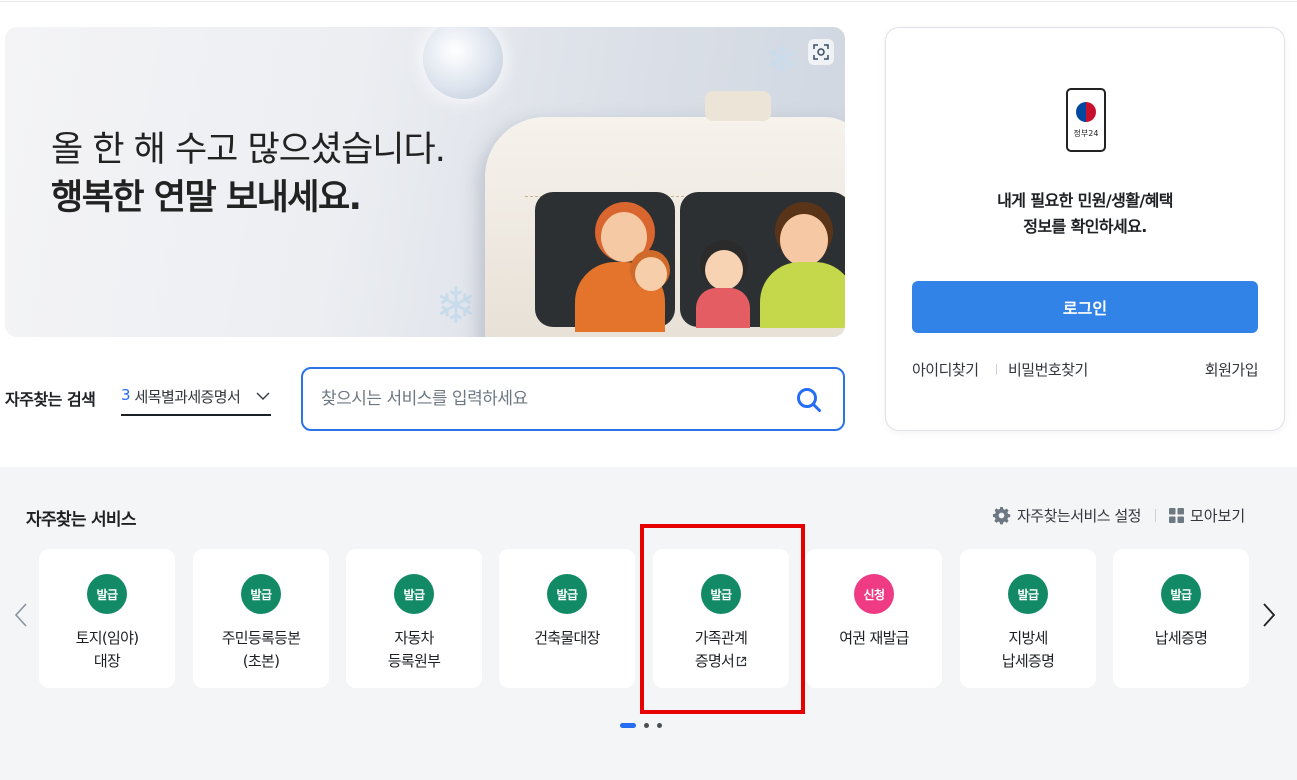 The image size is (1297, 780). What do you see at coordinates (248, 150) in the screenshot?
I see `banner-headline: 올 한 해 수고 많으셨습니다.` at bounding box center [248, 150].